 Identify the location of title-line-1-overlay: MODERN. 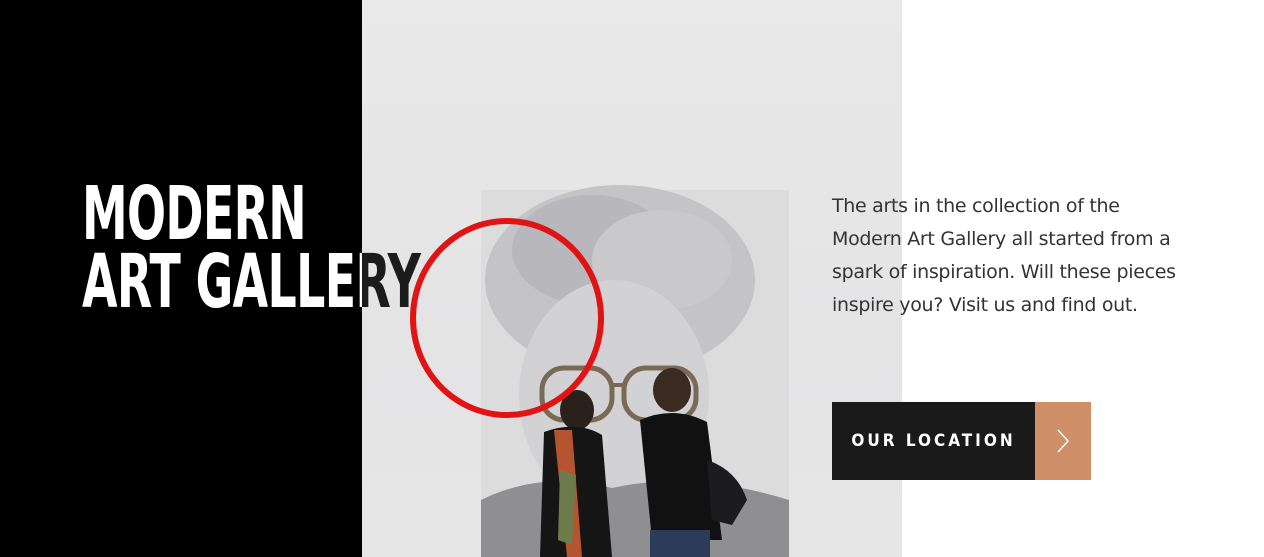
(391, 214).